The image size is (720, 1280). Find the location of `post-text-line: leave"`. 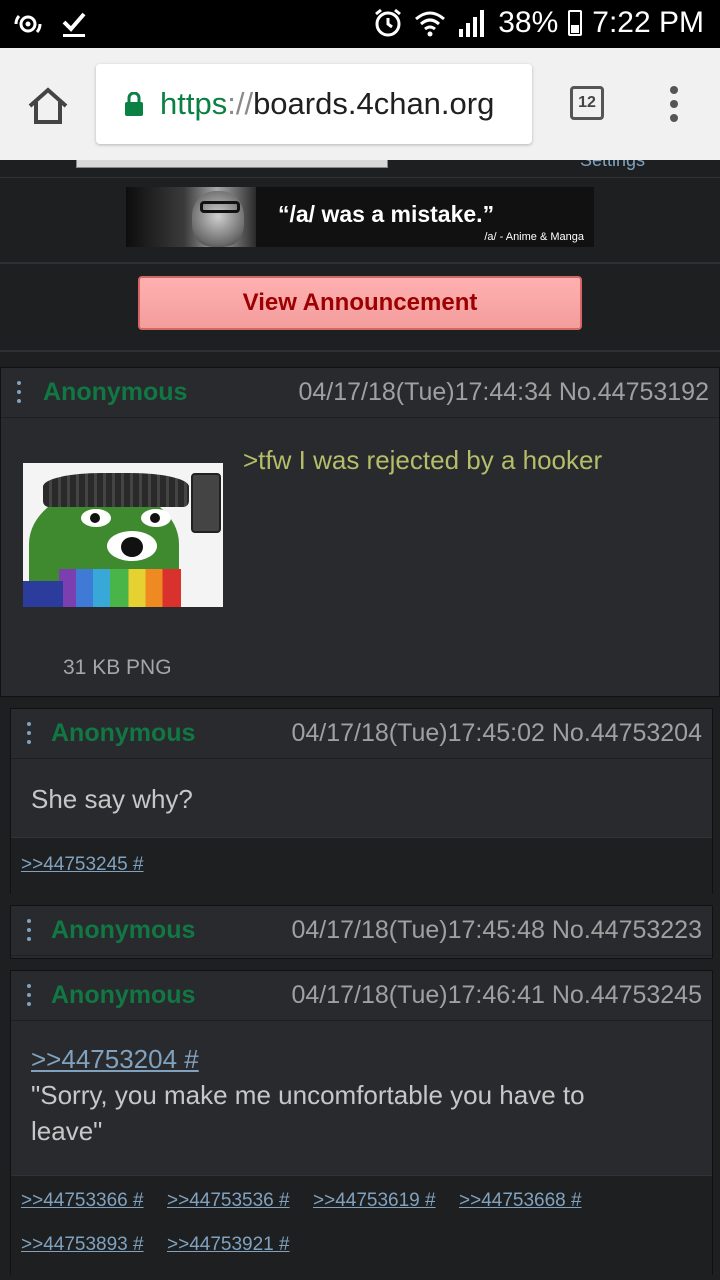

post-text-line: leave" is located at coordinates (67, 1131).